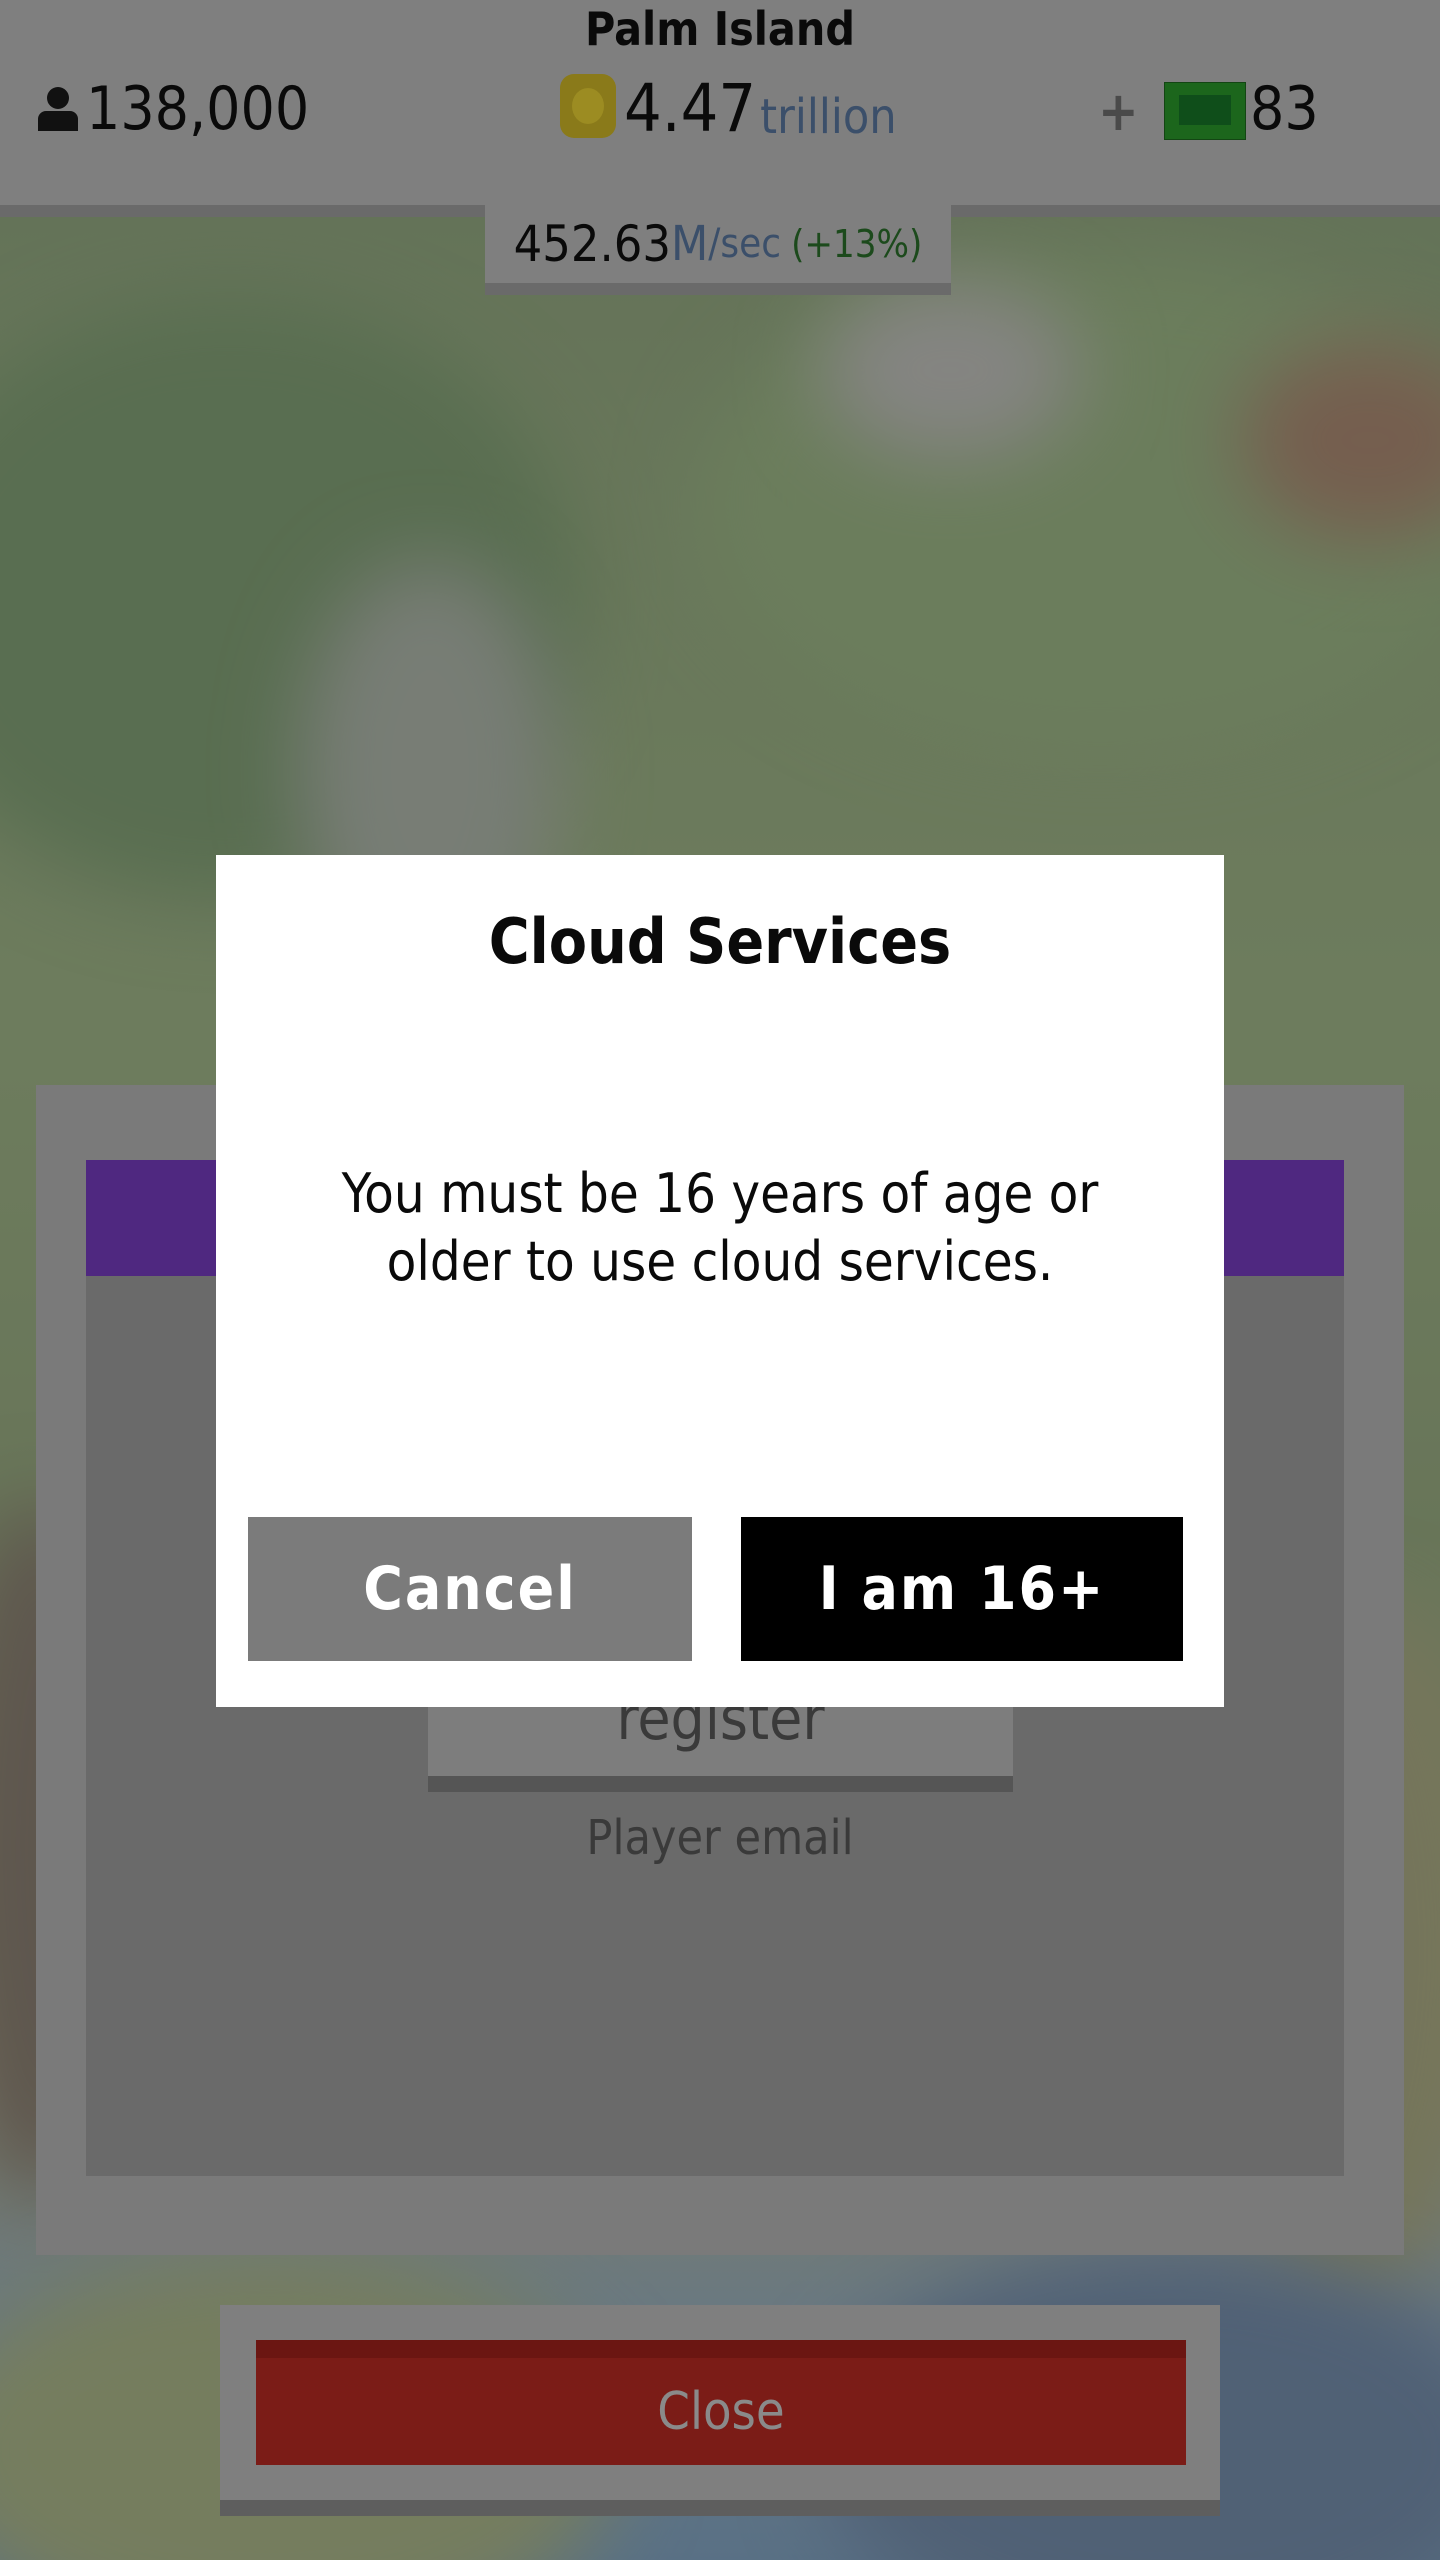 The image size is (1440, 2560). I want to click on money-value: 4.47, so click(690, 108).